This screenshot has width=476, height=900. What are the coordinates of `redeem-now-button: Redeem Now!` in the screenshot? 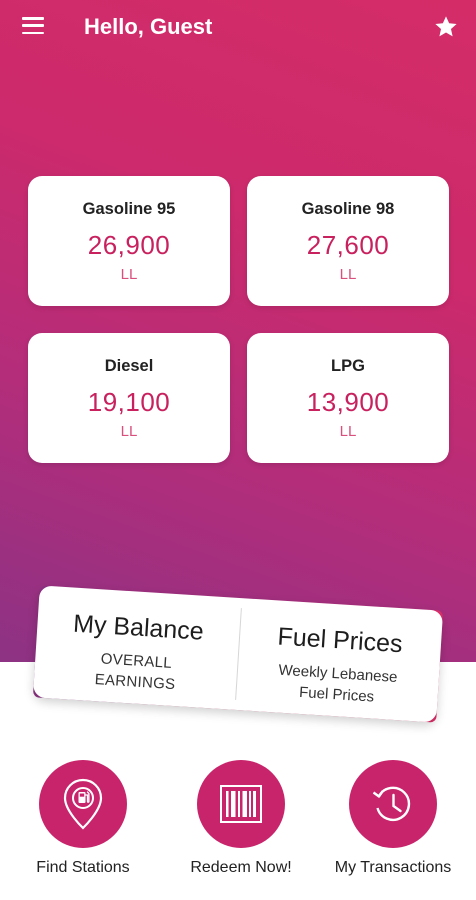 It's located at (241, 818).